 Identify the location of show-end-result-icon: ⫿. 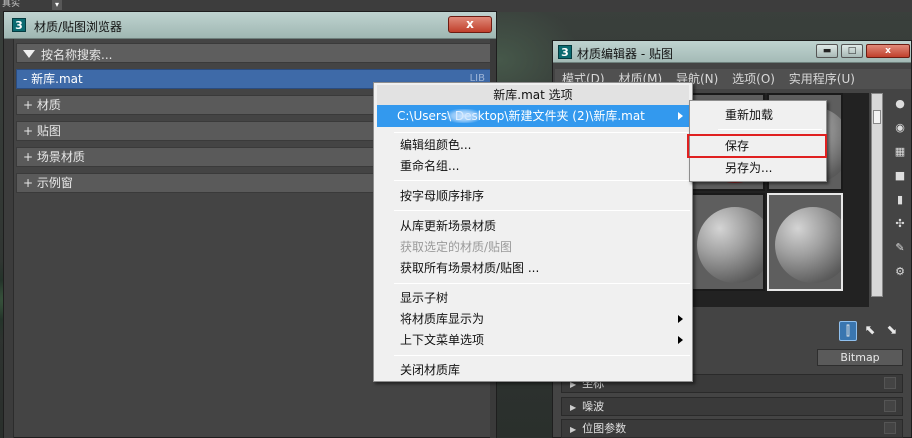
(848, 331).